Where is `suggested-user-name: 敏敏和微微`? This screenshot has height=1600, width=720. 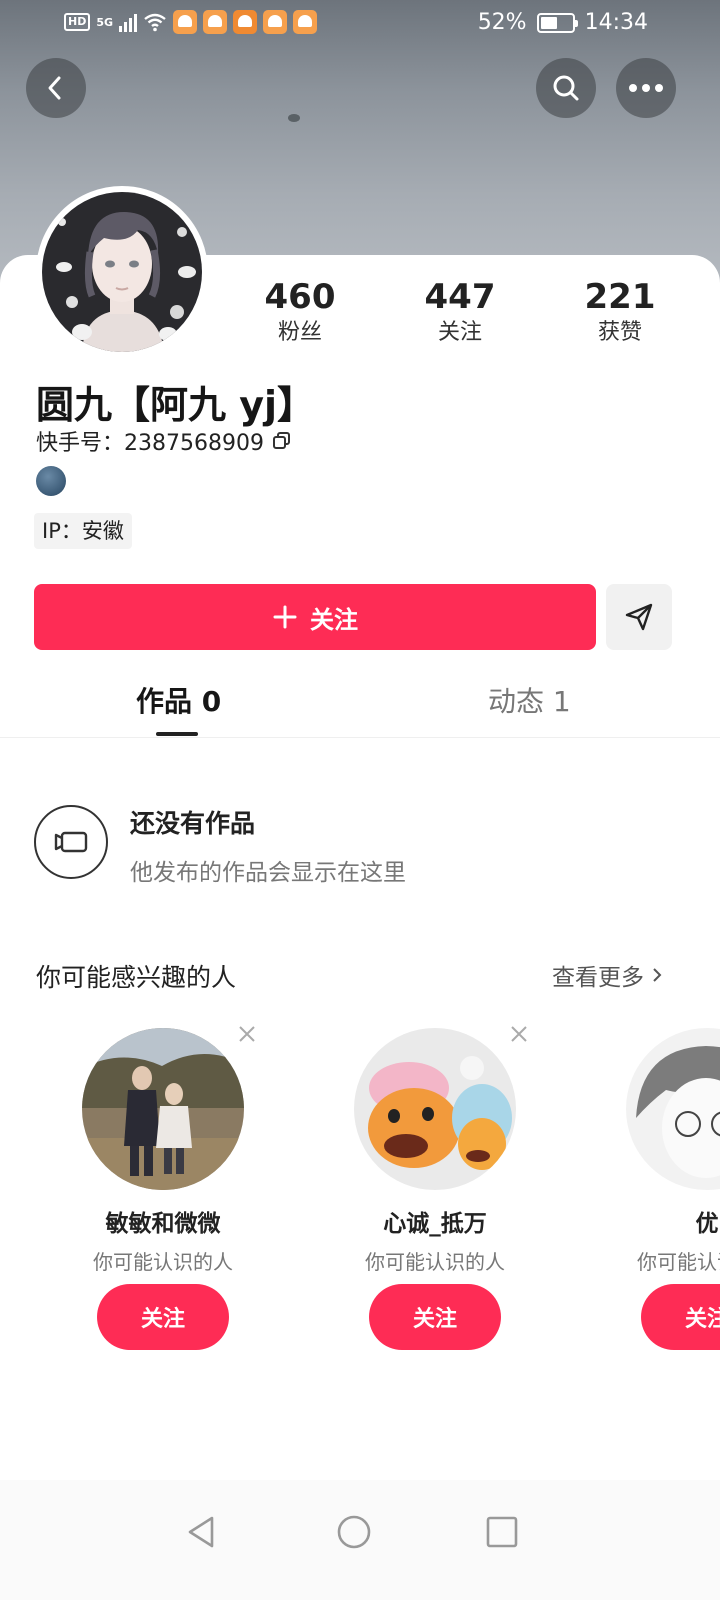 suggested-user-name: 敏敏和微微 is located at coordinates (163, 1224).